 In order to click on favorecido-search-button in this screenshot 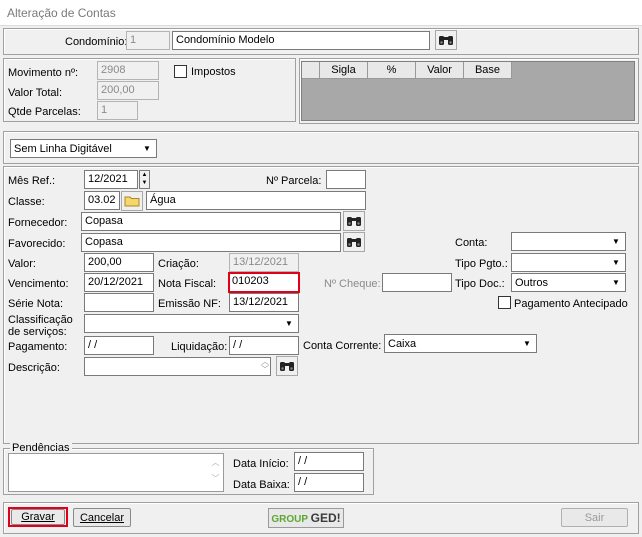, I will do `click(354, 242)`.